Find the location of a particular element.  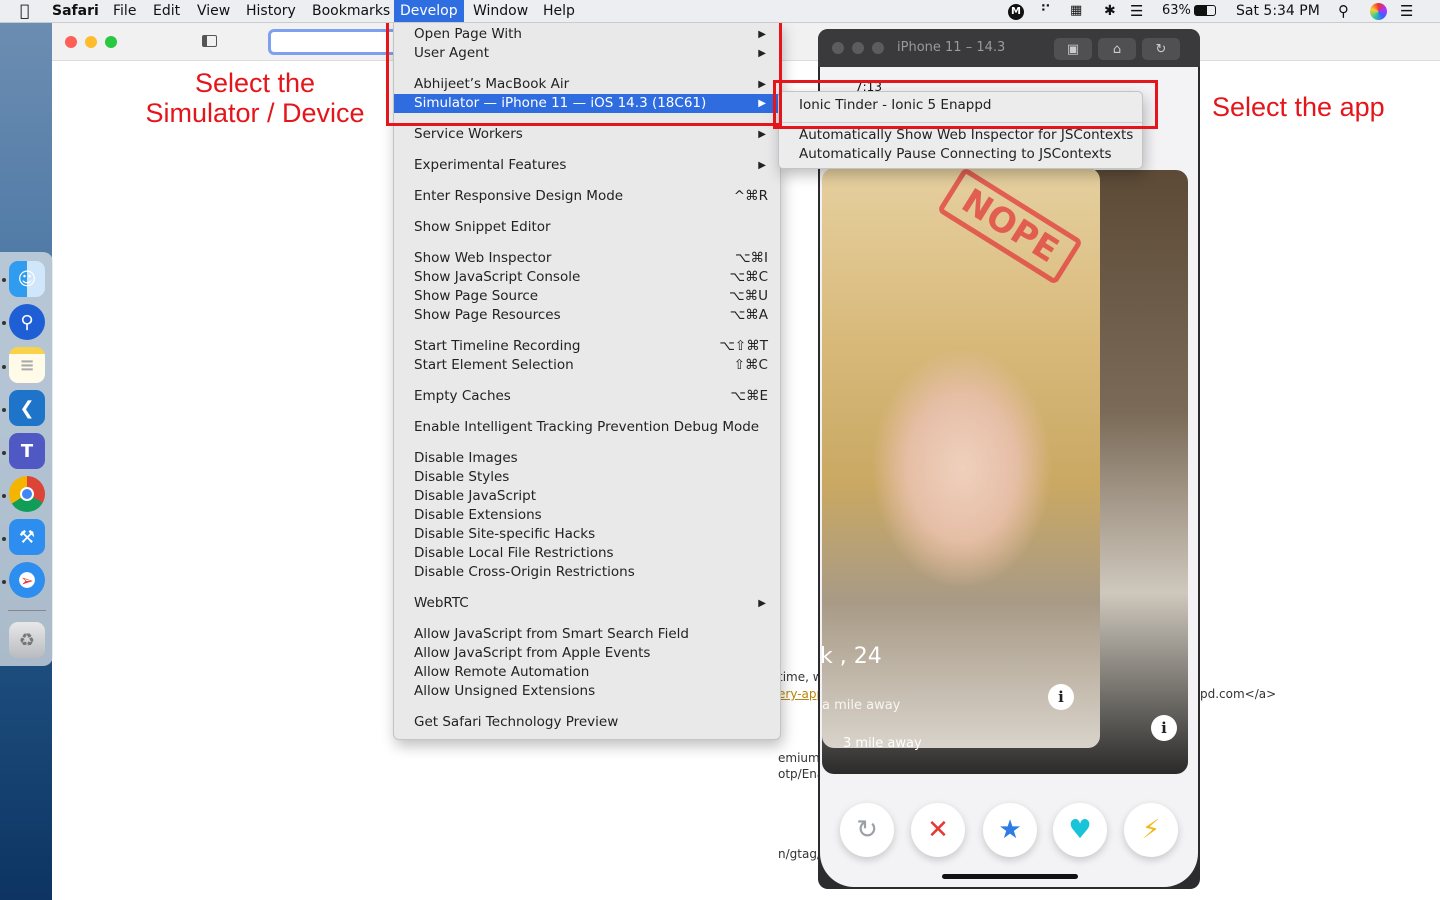

menu-item-allow-remote-automation: Allow Remote Automation is located at coordinates (587, 672).